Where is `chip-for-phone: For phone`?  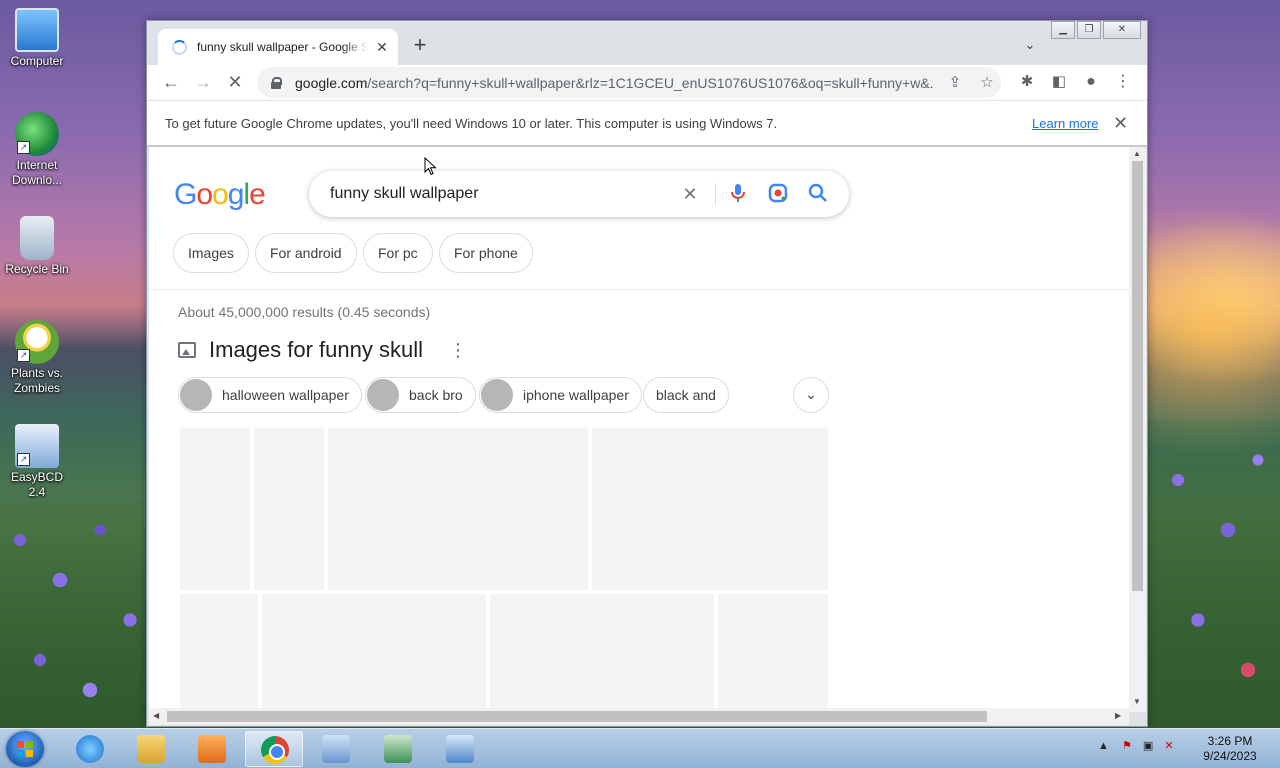 chip-for-phone: For phone is located at coordinates (486, 253).